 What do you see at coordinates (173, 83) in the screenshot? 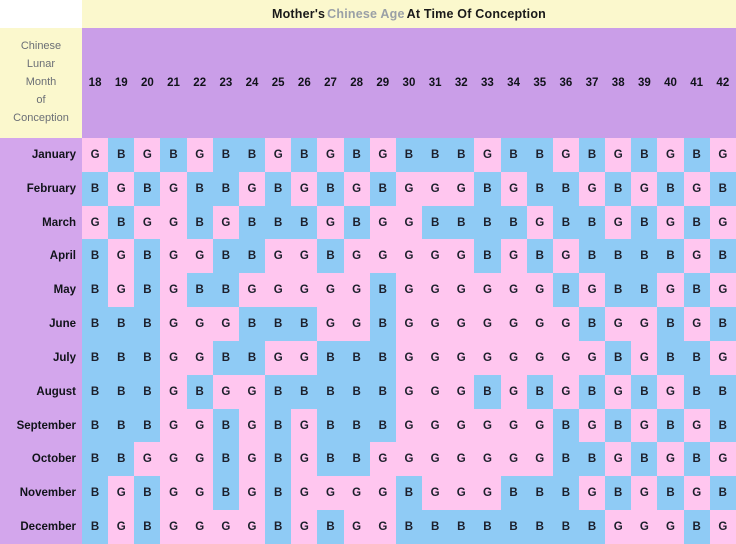
I see `age-header-cell: 21` at bounding box center [173, 83].